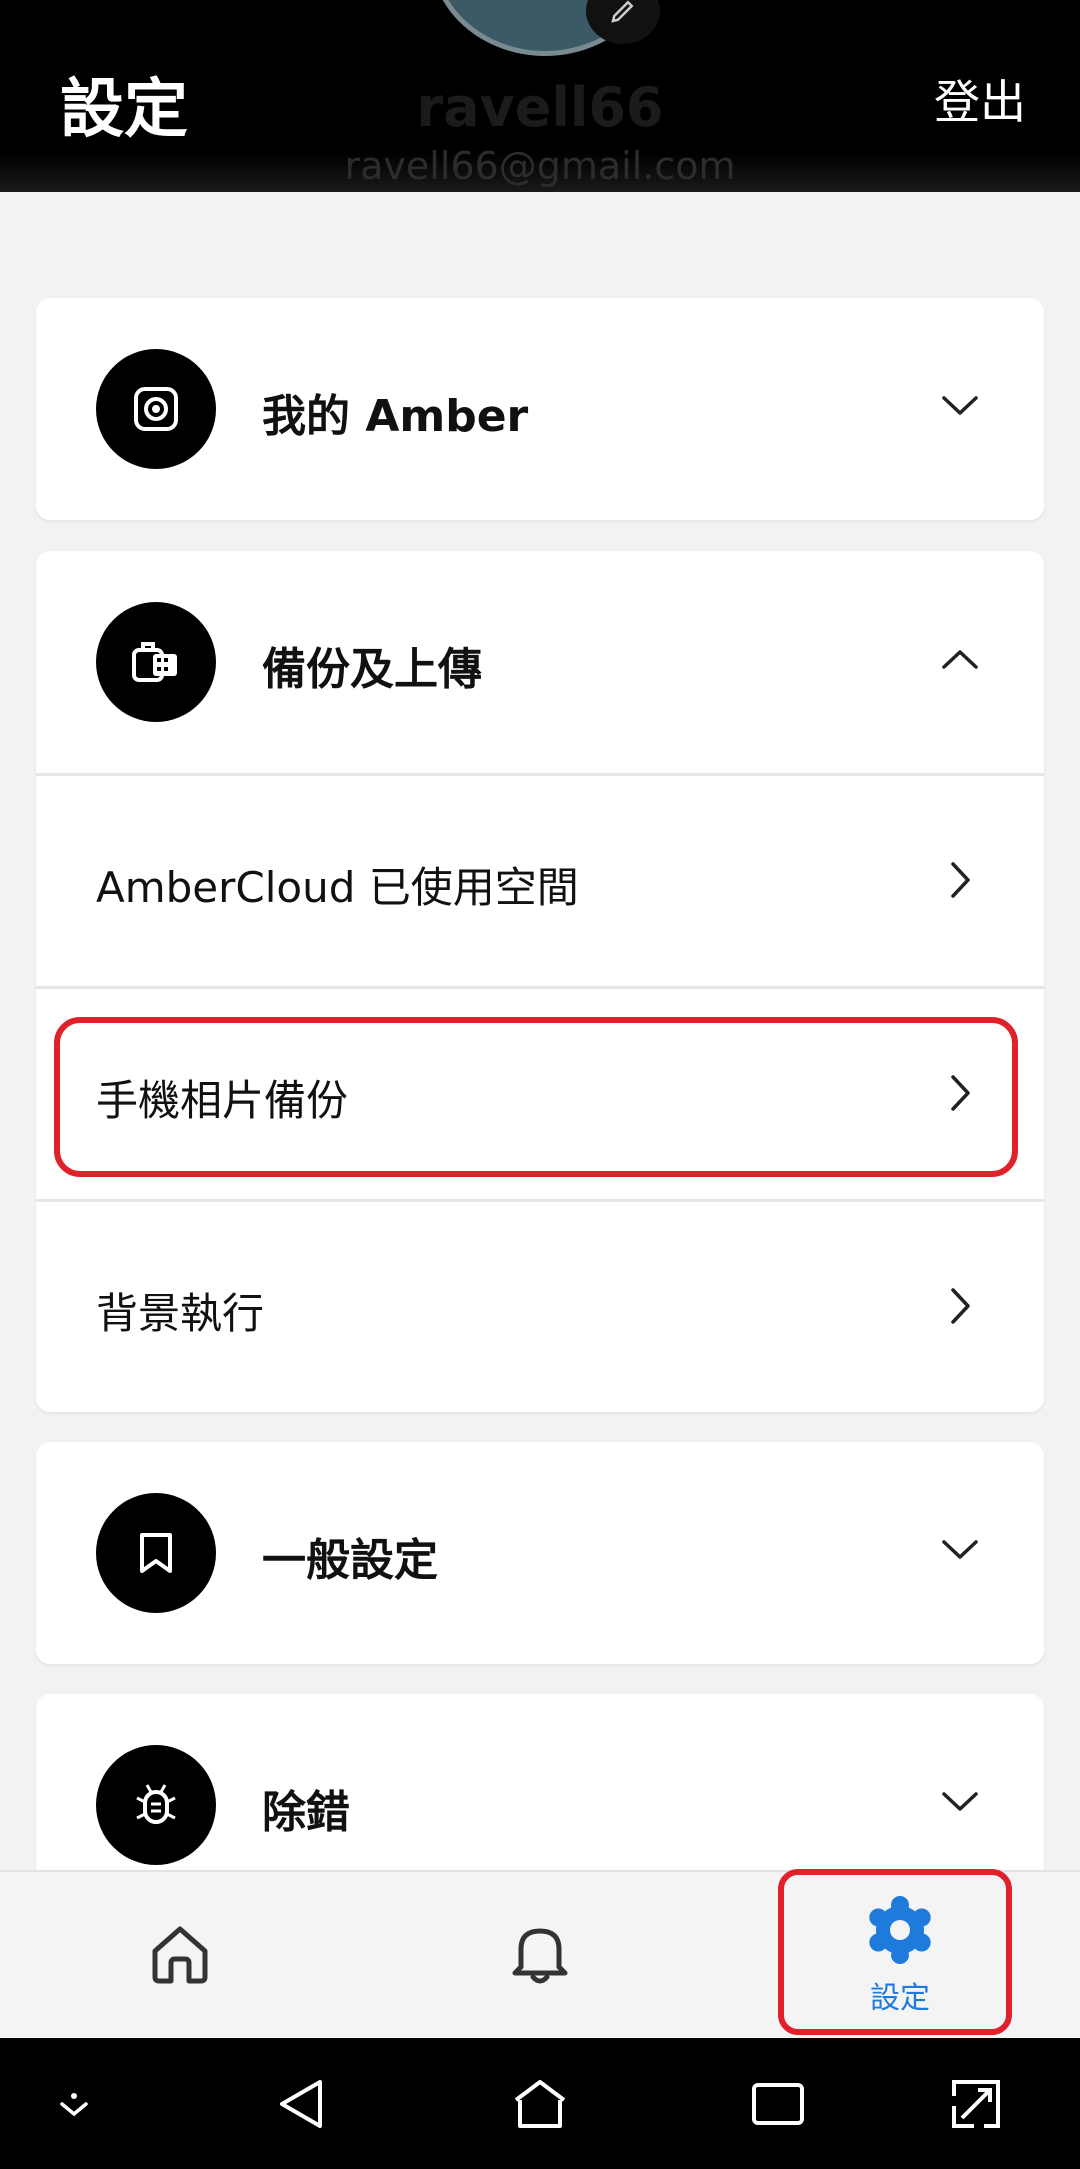  What do you see at coordinates (540, 1307) in the screenshot?
I see `row-background-run: 背景執行` at bounding box center [540, 1307].